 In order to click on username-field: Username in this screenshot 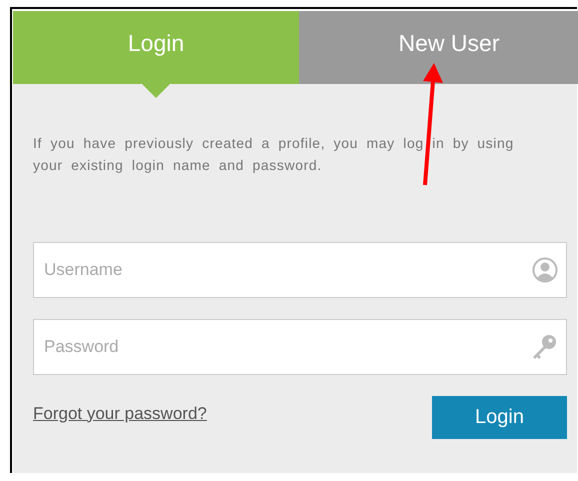, I will do `click(300, 270)`.